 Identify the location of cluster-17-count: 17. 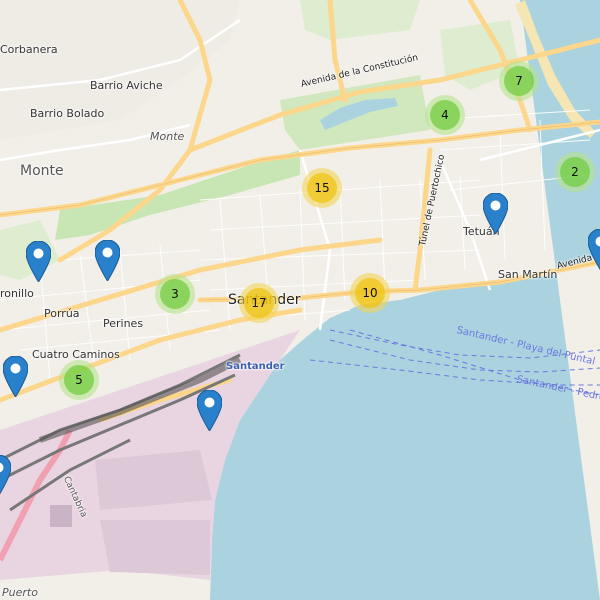
(259, 303).